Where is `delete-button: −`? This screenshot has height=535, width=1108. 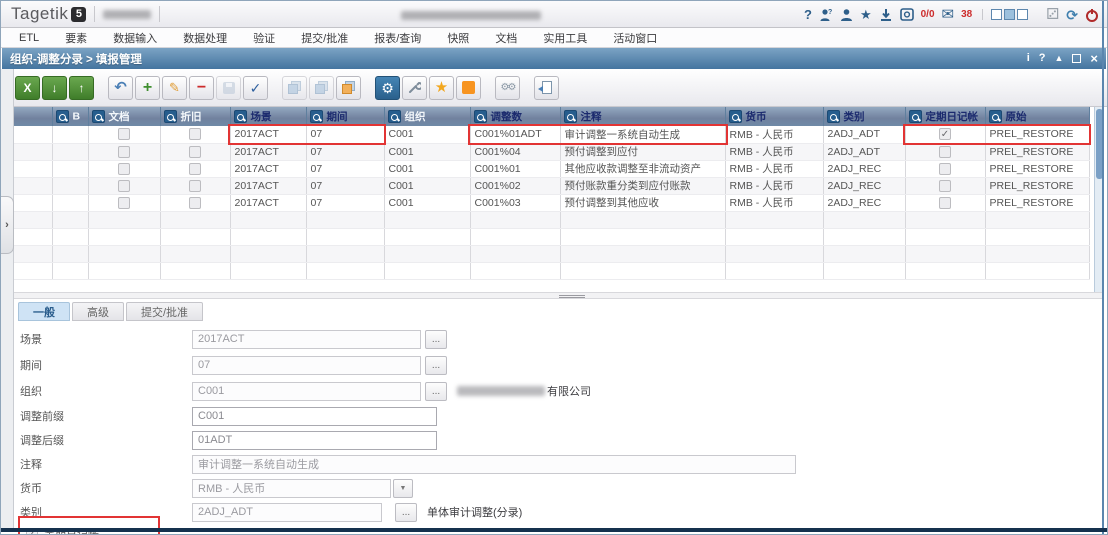 delete-button: − is located at coordinates (201, 87).